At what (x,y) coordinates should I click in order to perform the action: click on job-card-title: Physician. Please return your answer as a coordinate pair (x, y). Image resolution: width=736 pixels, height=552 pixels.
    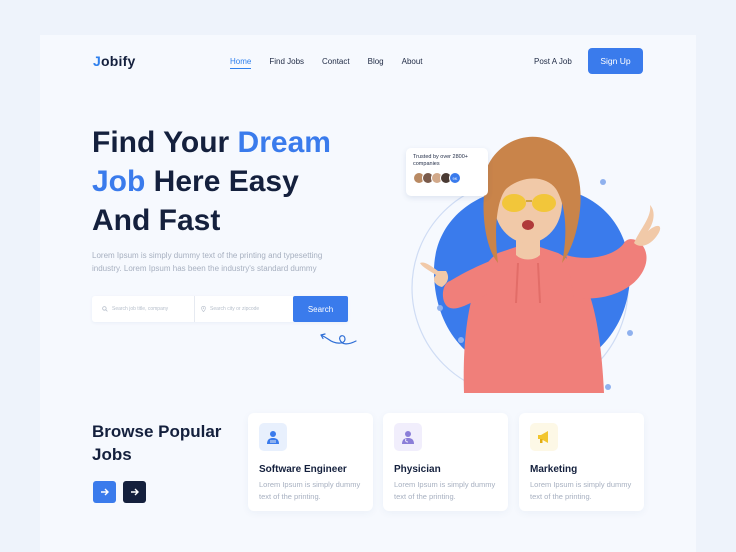
    Looking at the image, I should click on (417, 469).